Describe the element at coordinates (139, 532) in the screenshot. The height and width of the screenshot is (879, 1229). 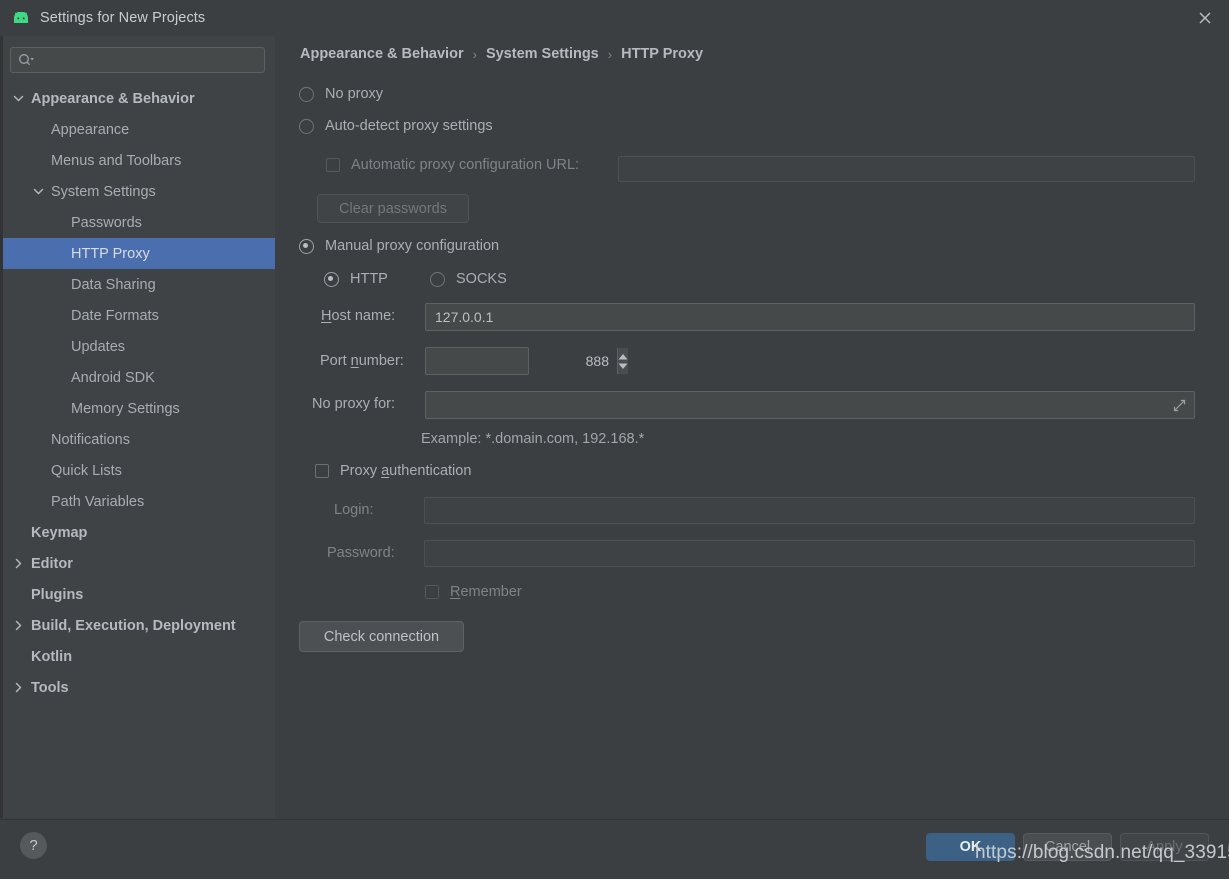
I see `sidebar-item-keymap: Keymap` at that location.